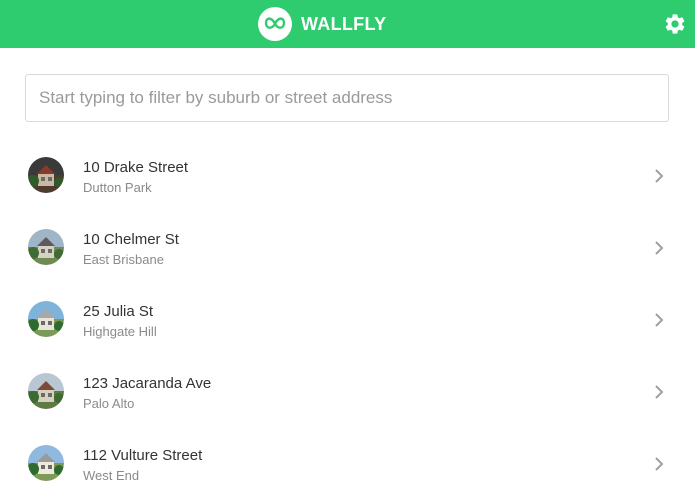 This screenshot has width=695, height=500. I want to click on search-input, so click(347, 98).